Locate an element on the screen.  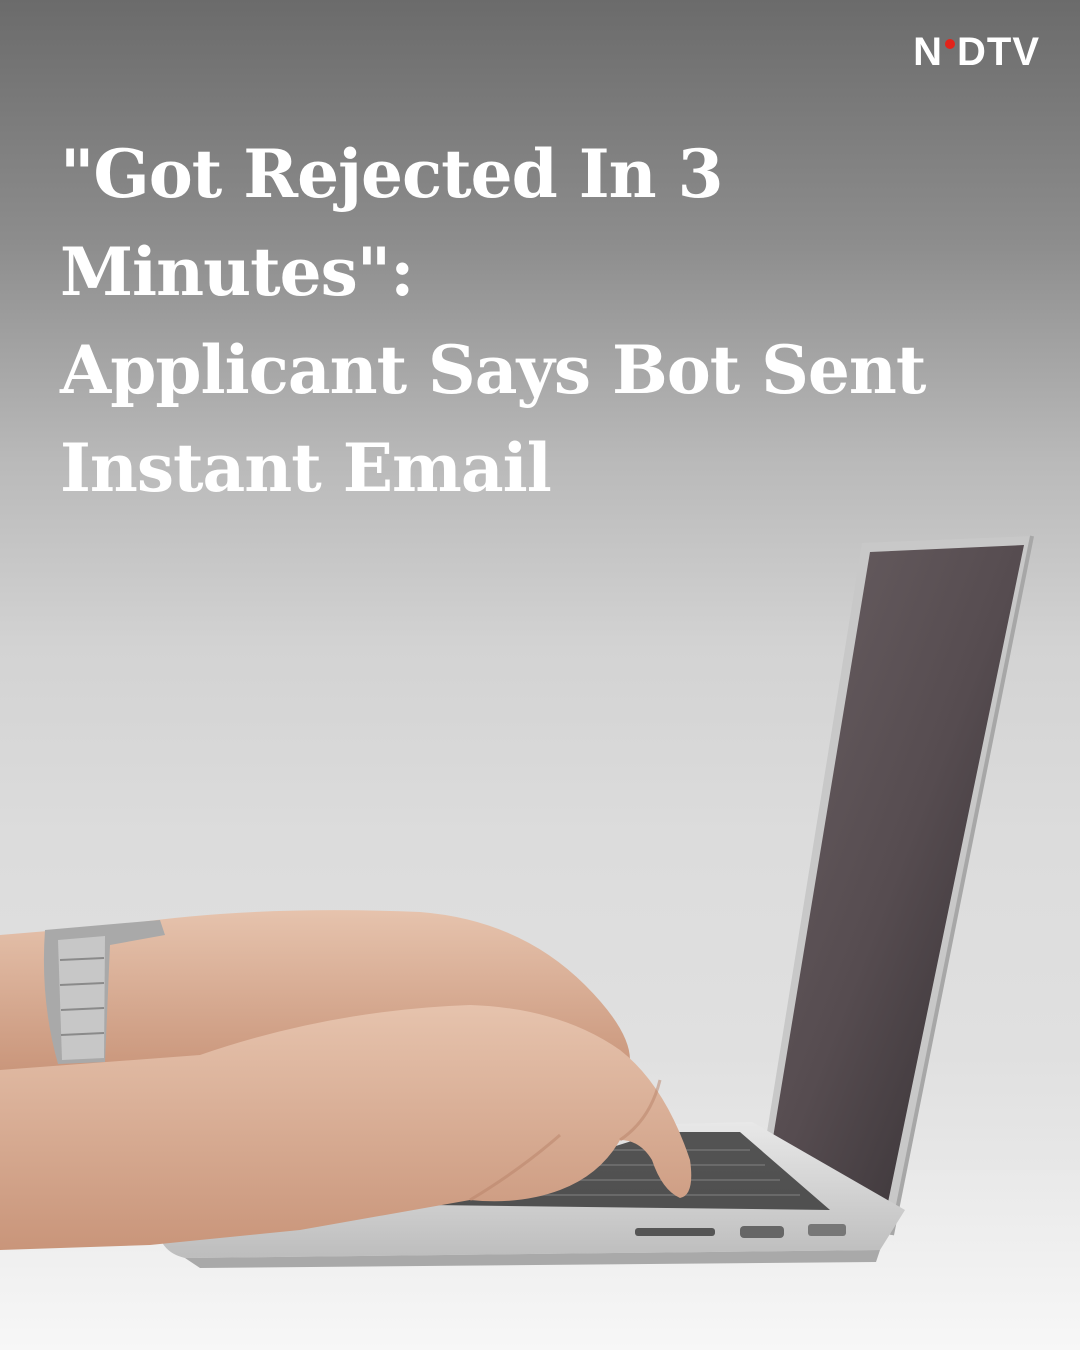
headline-line-3: Instant Email is located at coordinates (306, 468).